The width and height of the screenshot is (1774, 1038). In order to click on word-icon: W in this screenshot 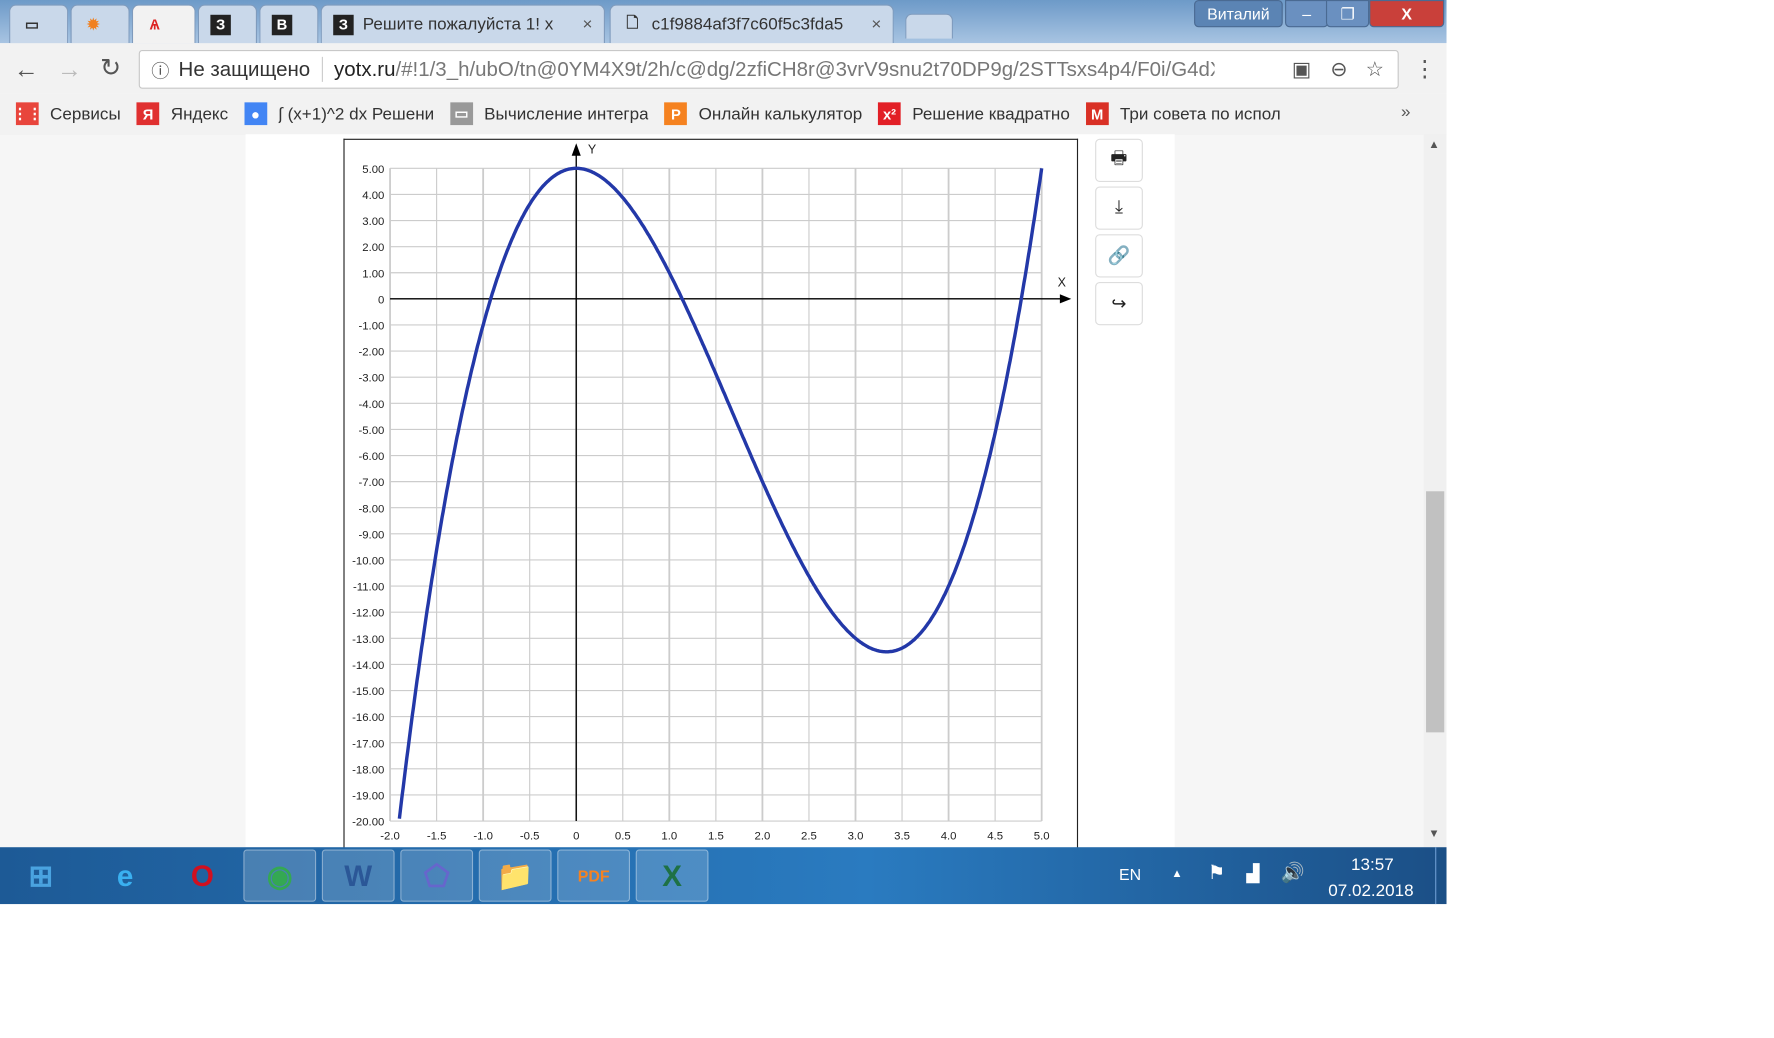, I will do `click(358, 875)`.